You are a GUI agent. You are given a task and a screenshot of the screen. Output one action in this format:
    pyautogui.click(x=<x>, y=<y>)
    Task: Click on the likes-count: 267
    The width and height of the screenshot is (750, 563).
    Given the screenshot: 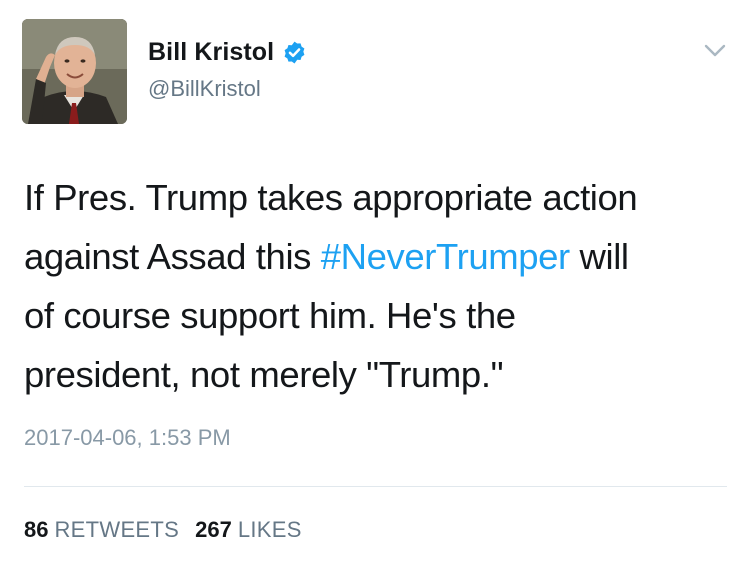 What is the action you would take?
    pyautogui.click(x=213, y=529)
    